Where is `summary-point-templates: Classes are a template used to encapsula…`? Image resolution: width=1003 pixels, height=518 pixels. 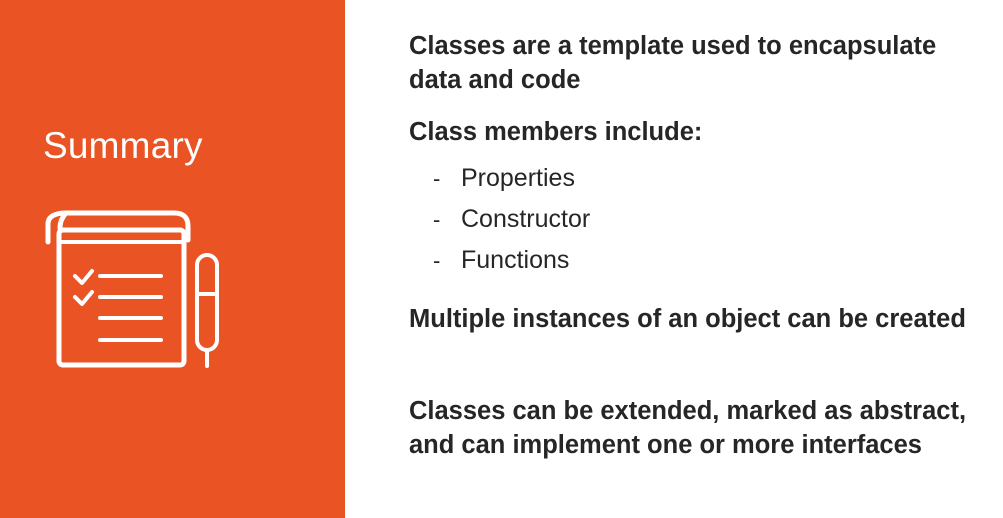 summary-point-templates: Classes are a template used to encapsula… is located at coordinates (673, 63).